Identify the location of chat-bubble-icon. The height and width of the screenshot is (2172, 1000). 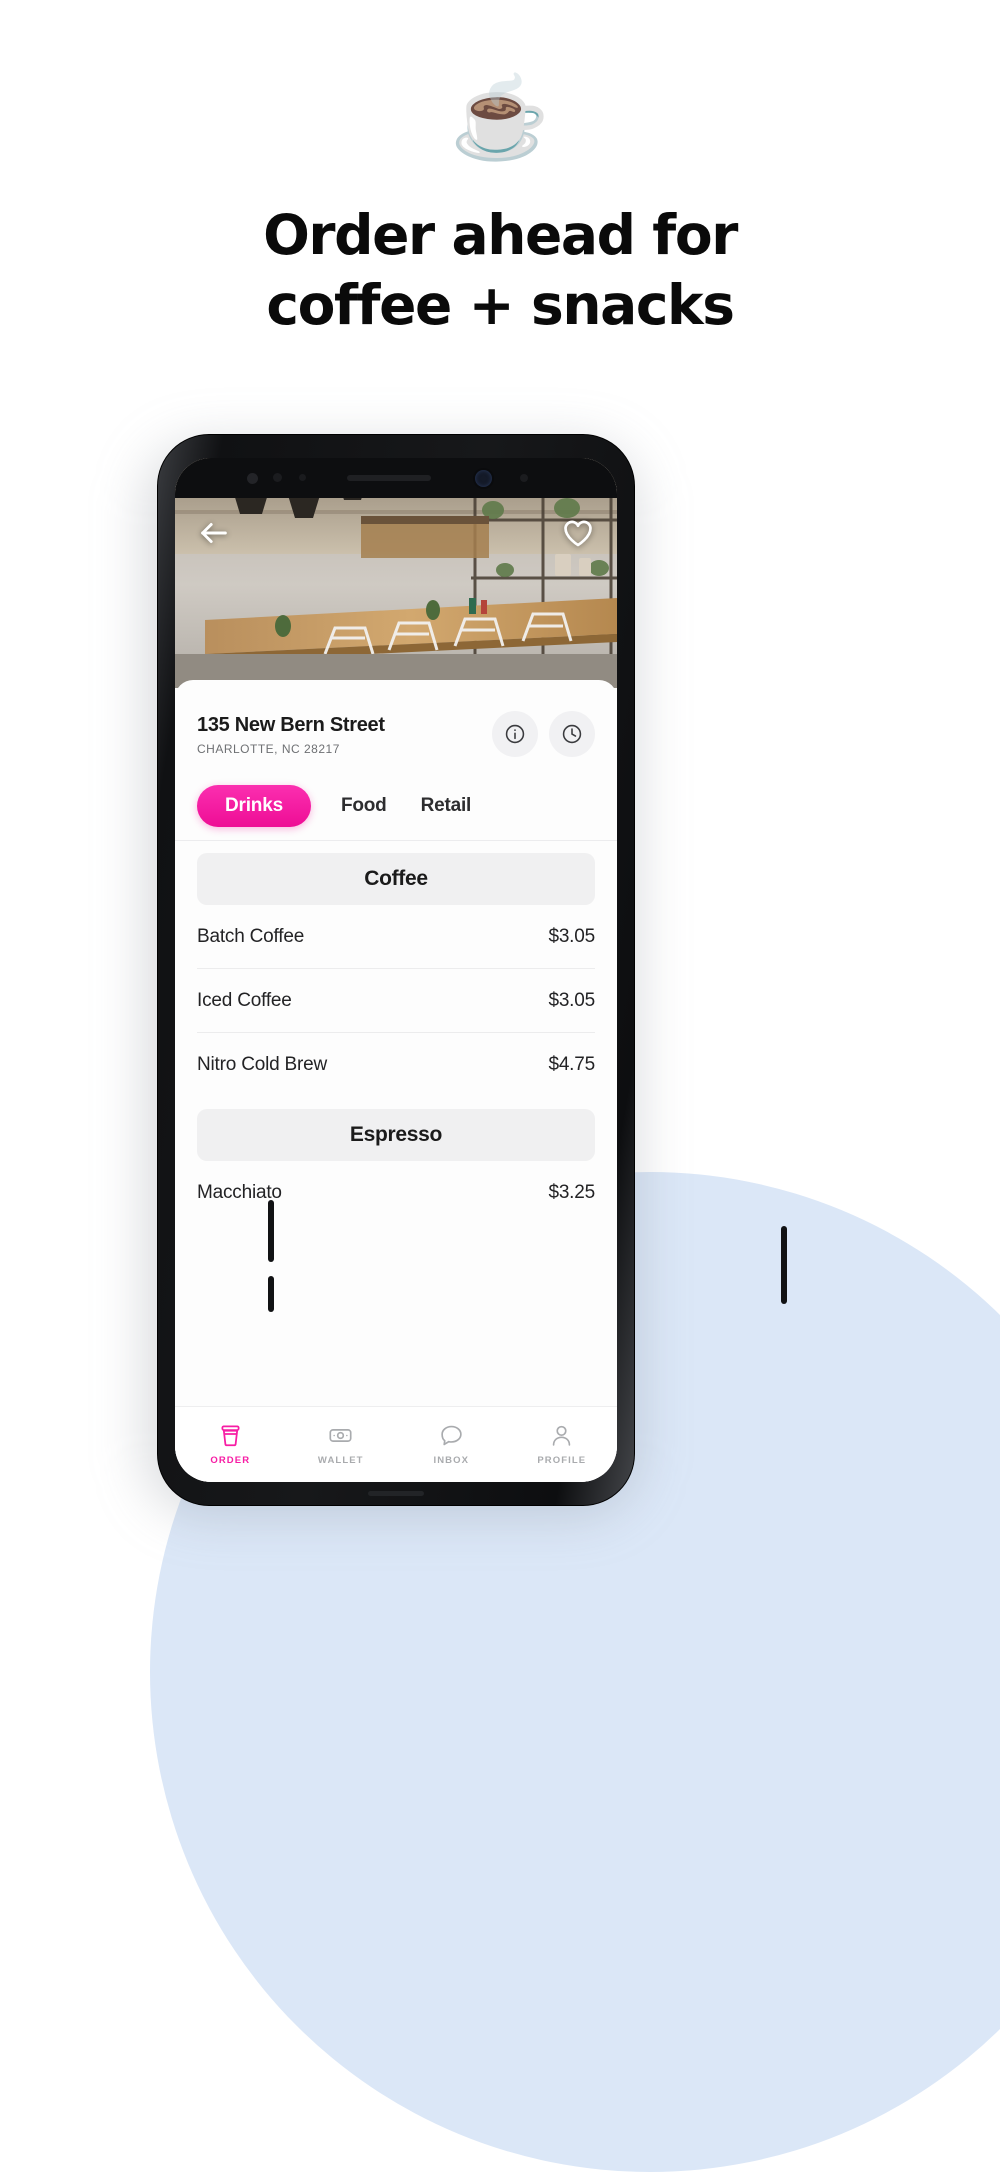
(451, 1435).